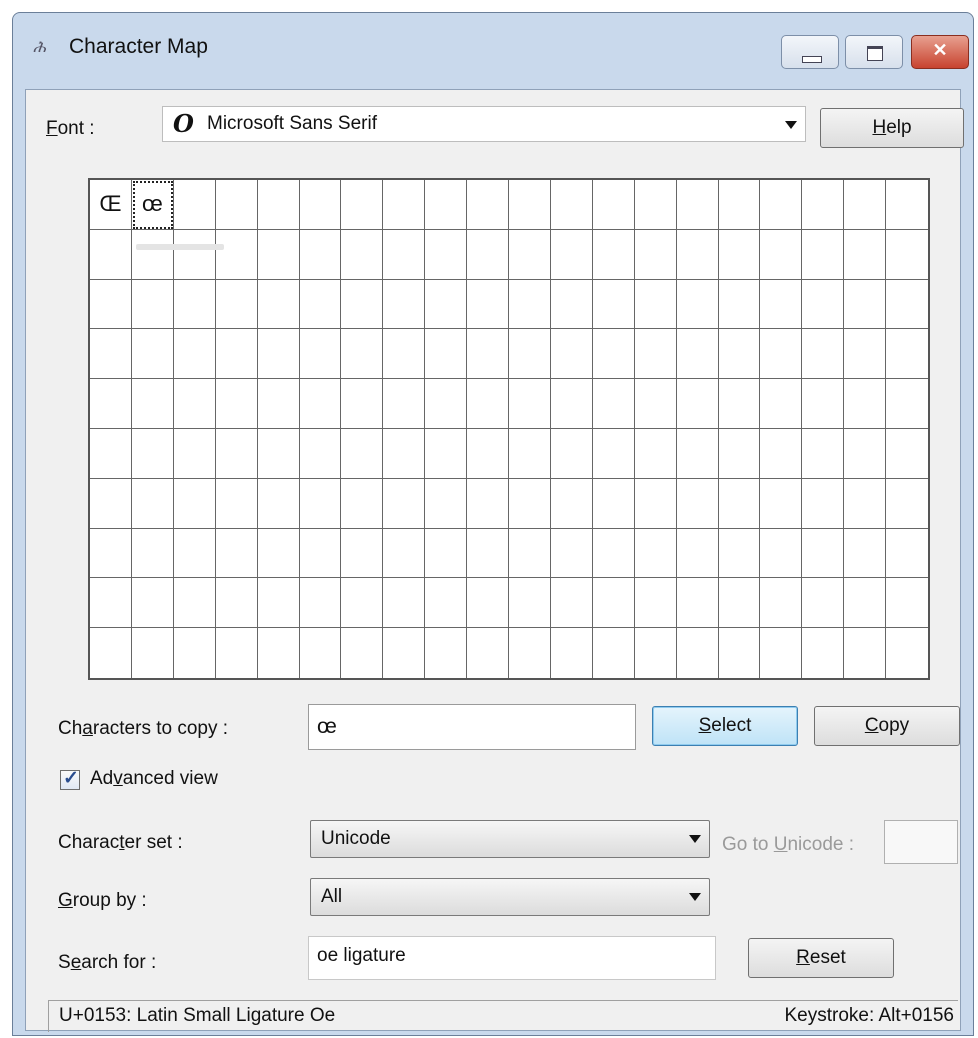 This screenshot has height=1038, width=978. Describe the element at coordinates (887, 726) in the screenshot. I see `copy-button: Copy` at that location.